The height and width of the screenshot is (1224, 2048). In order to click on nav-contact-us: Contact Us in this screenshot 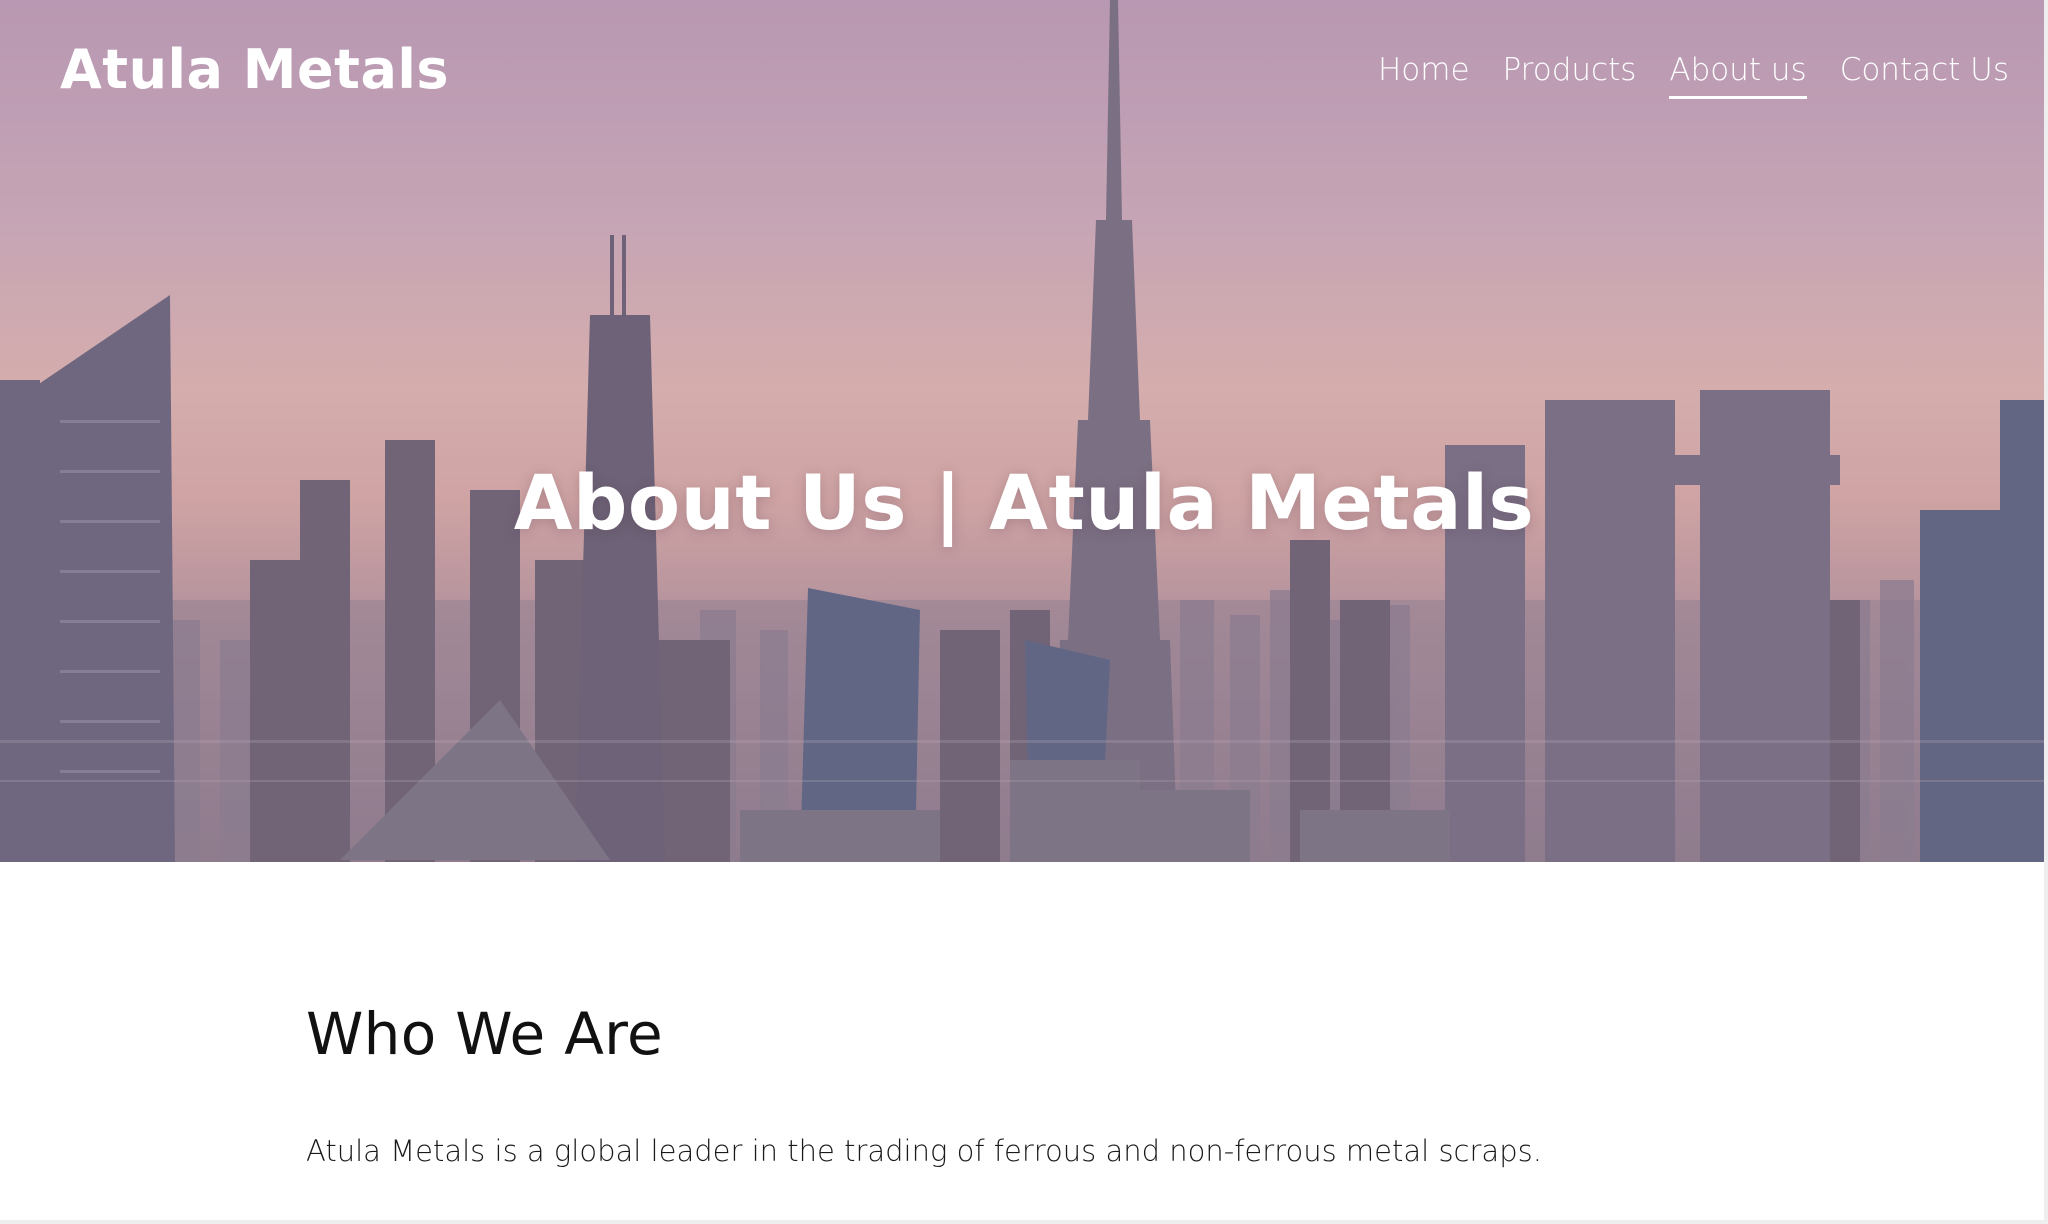, I will do `click(1924, 75)`.